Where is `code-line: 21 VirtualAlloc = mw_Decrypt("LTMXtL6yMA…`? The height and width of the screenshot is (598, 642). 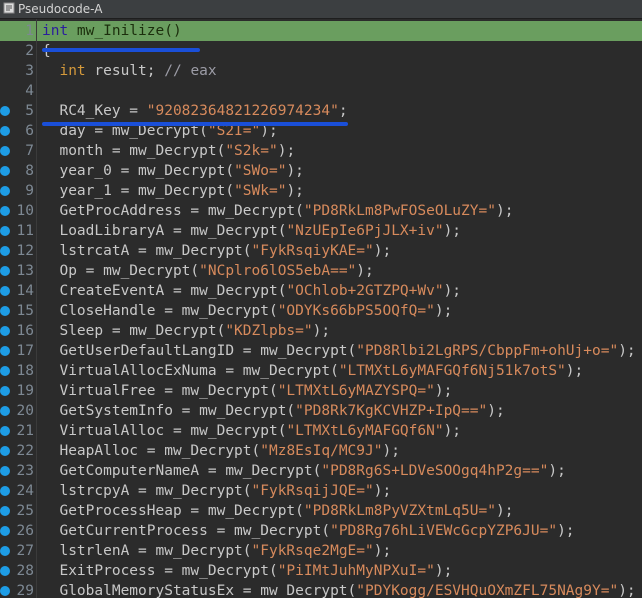 code-line: 21 VirtualAlloc = mw_Decrypt("LTMXtL6yMA… is located at coordinates (321, 431).